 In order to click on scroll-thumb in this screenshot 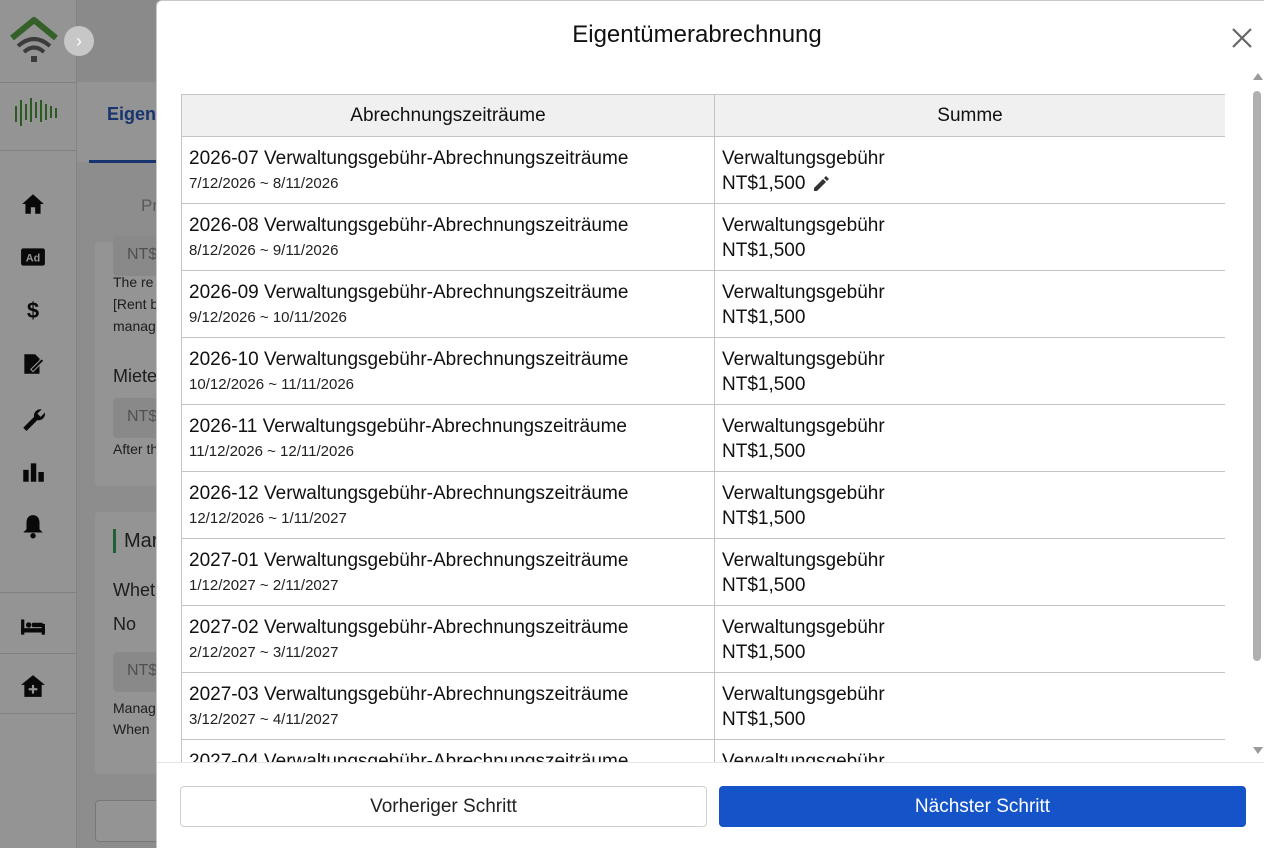, I will do `click(1257, 376)`.